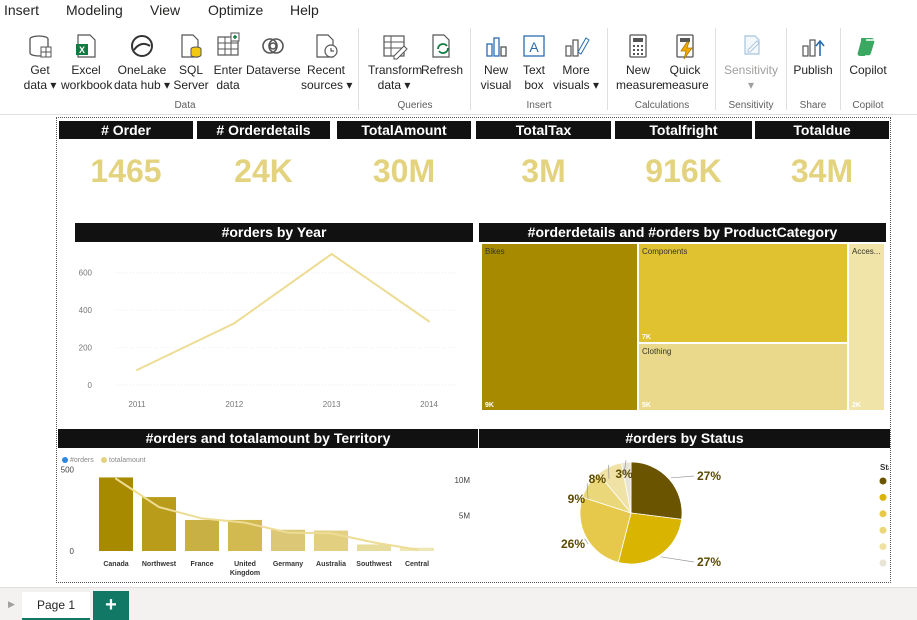 This screenshot has height=620, width=917. What do you see at coordinates (751, 62) in the screenshot?
I see `sensitivity-button: Sensitivity ▾` at bounding box center [751, 62].